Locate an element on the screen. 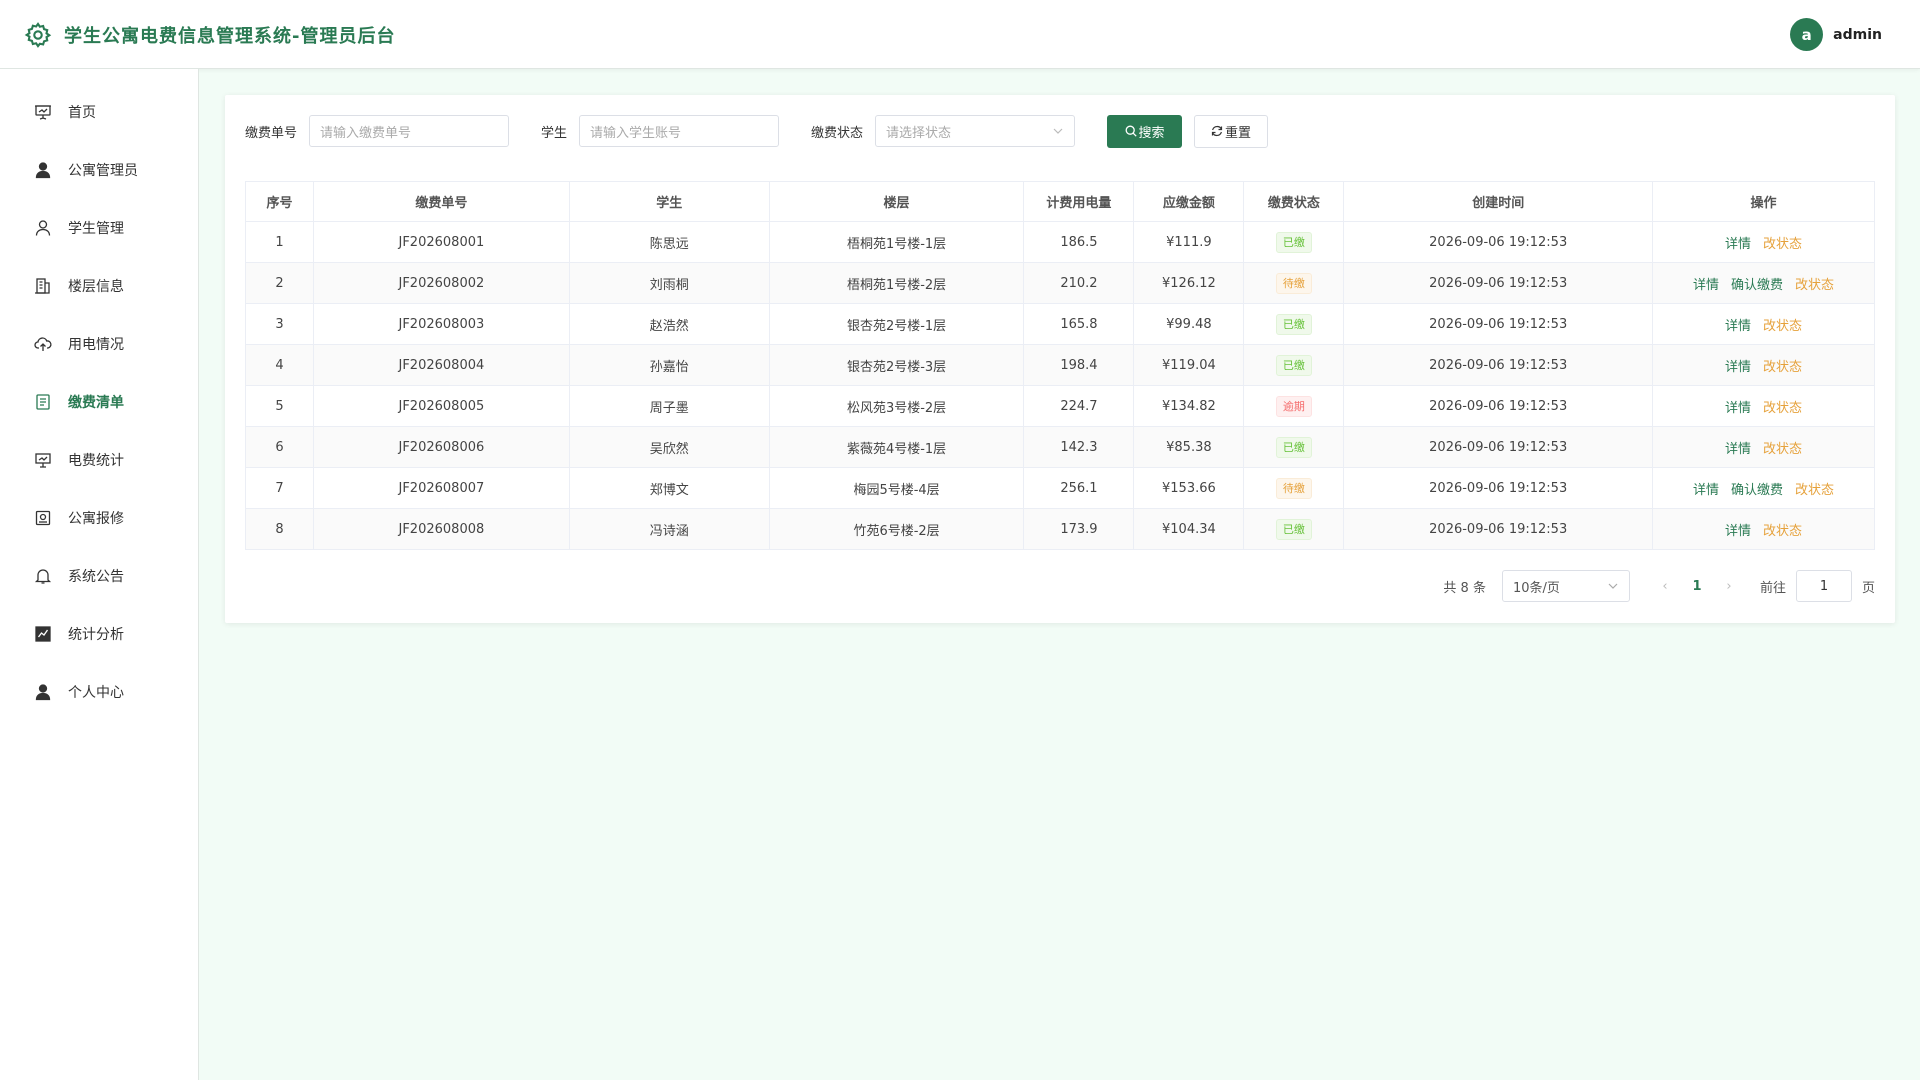  sidebar-item-10: 个人中心 is located at coordinates (99, 692).